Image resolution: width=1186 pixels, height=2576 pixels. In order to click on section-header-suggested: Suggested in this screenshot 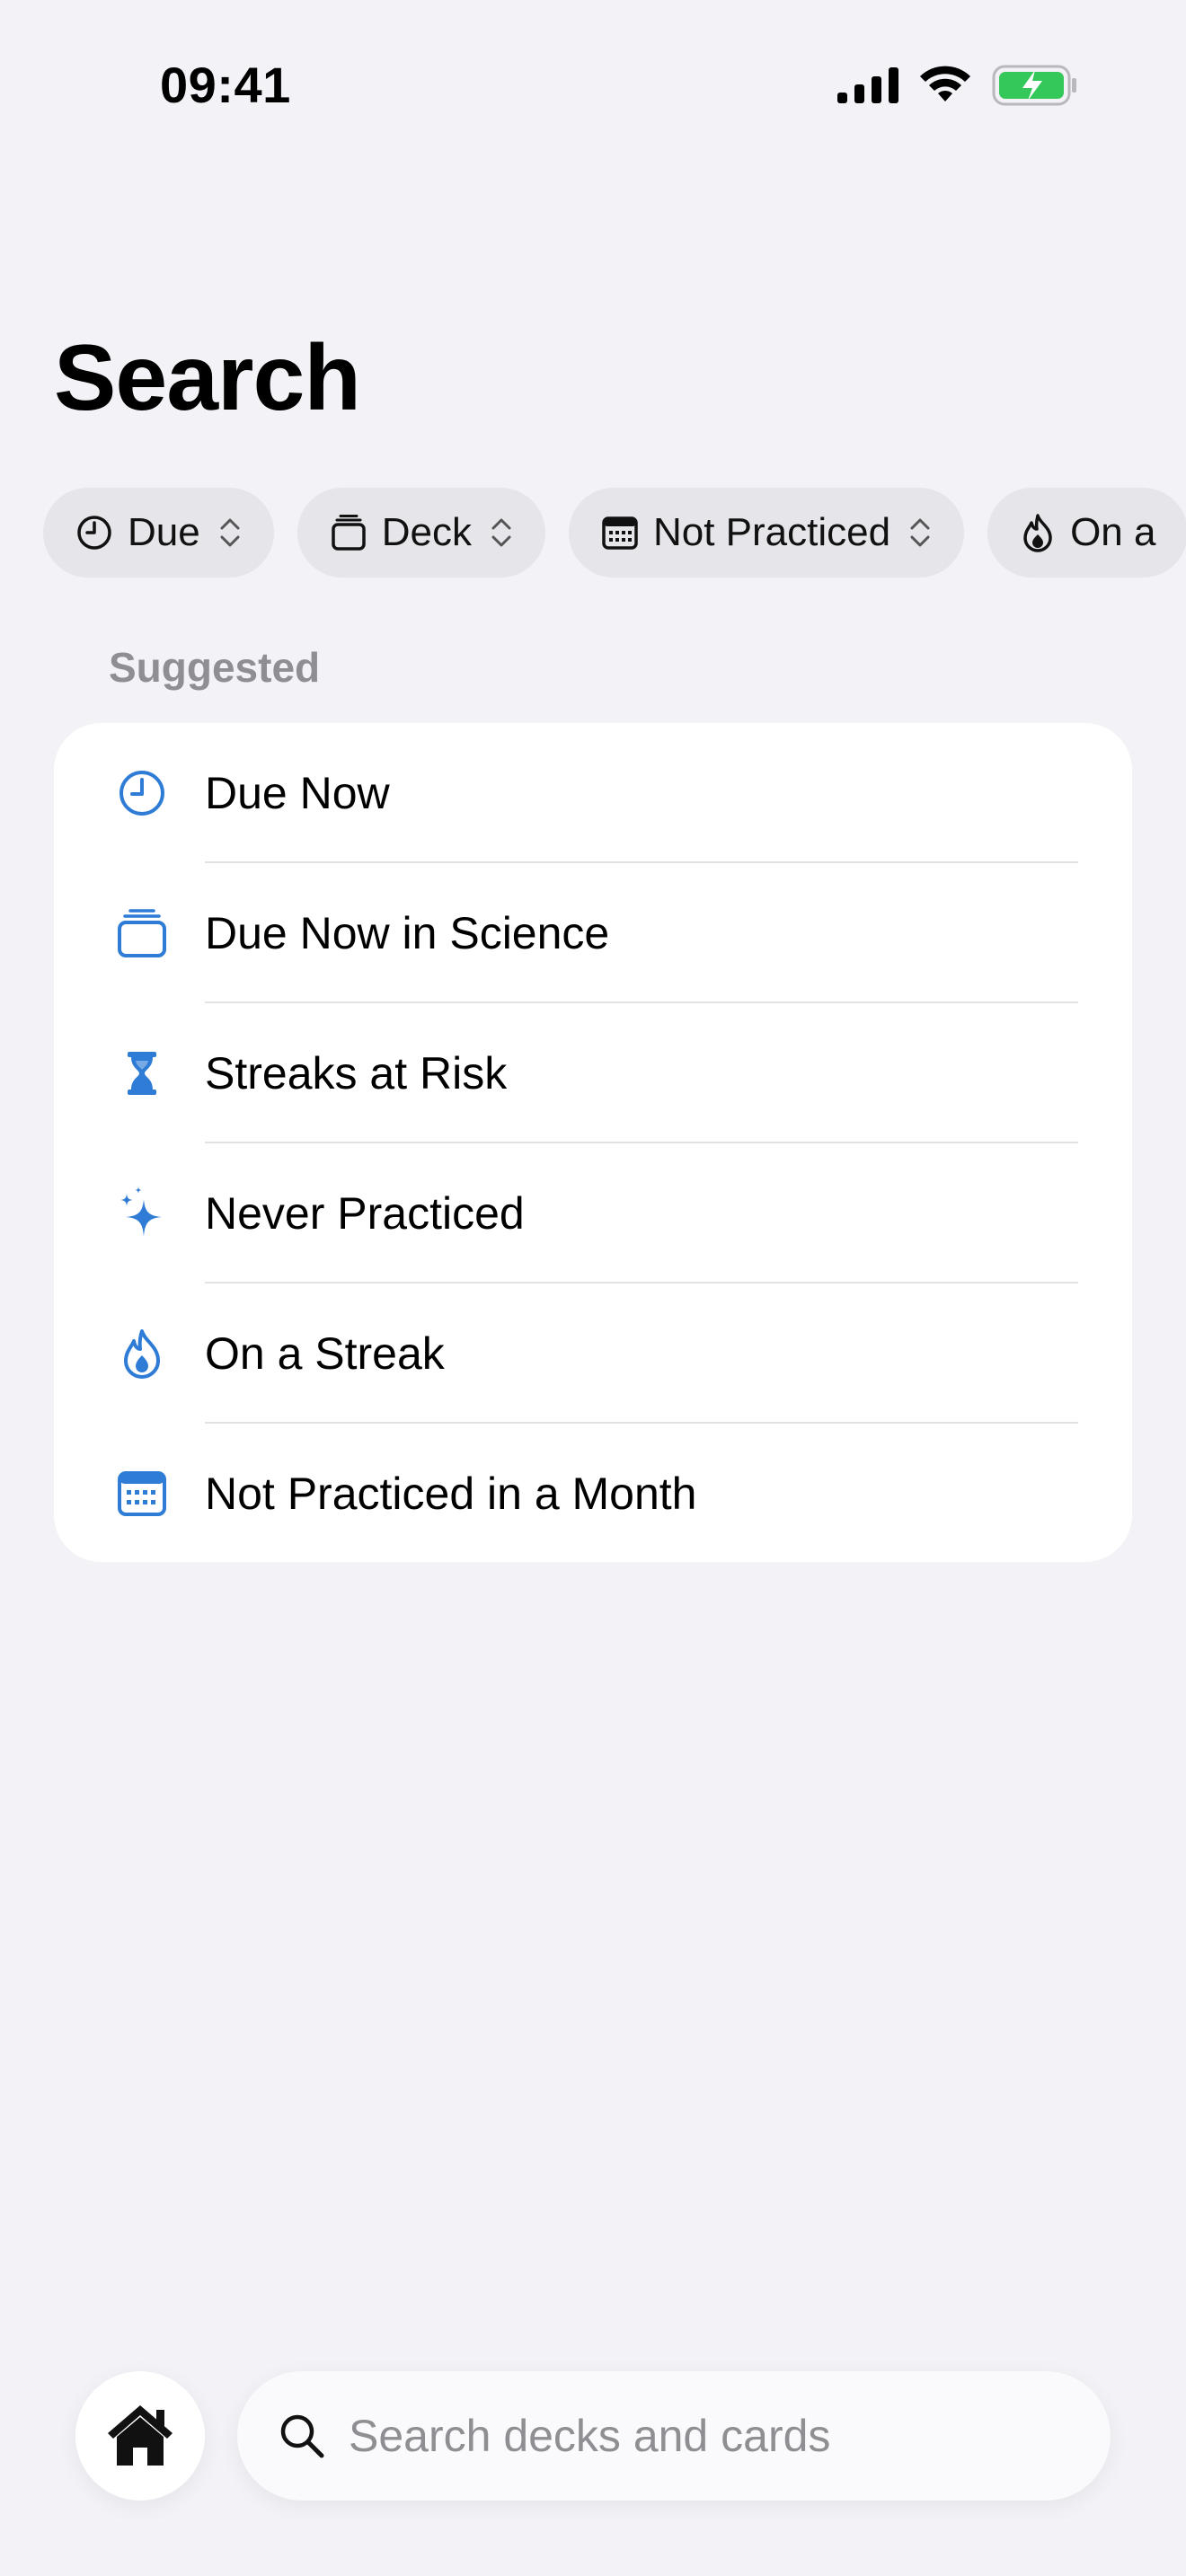, I will do `click(215, 667)`.